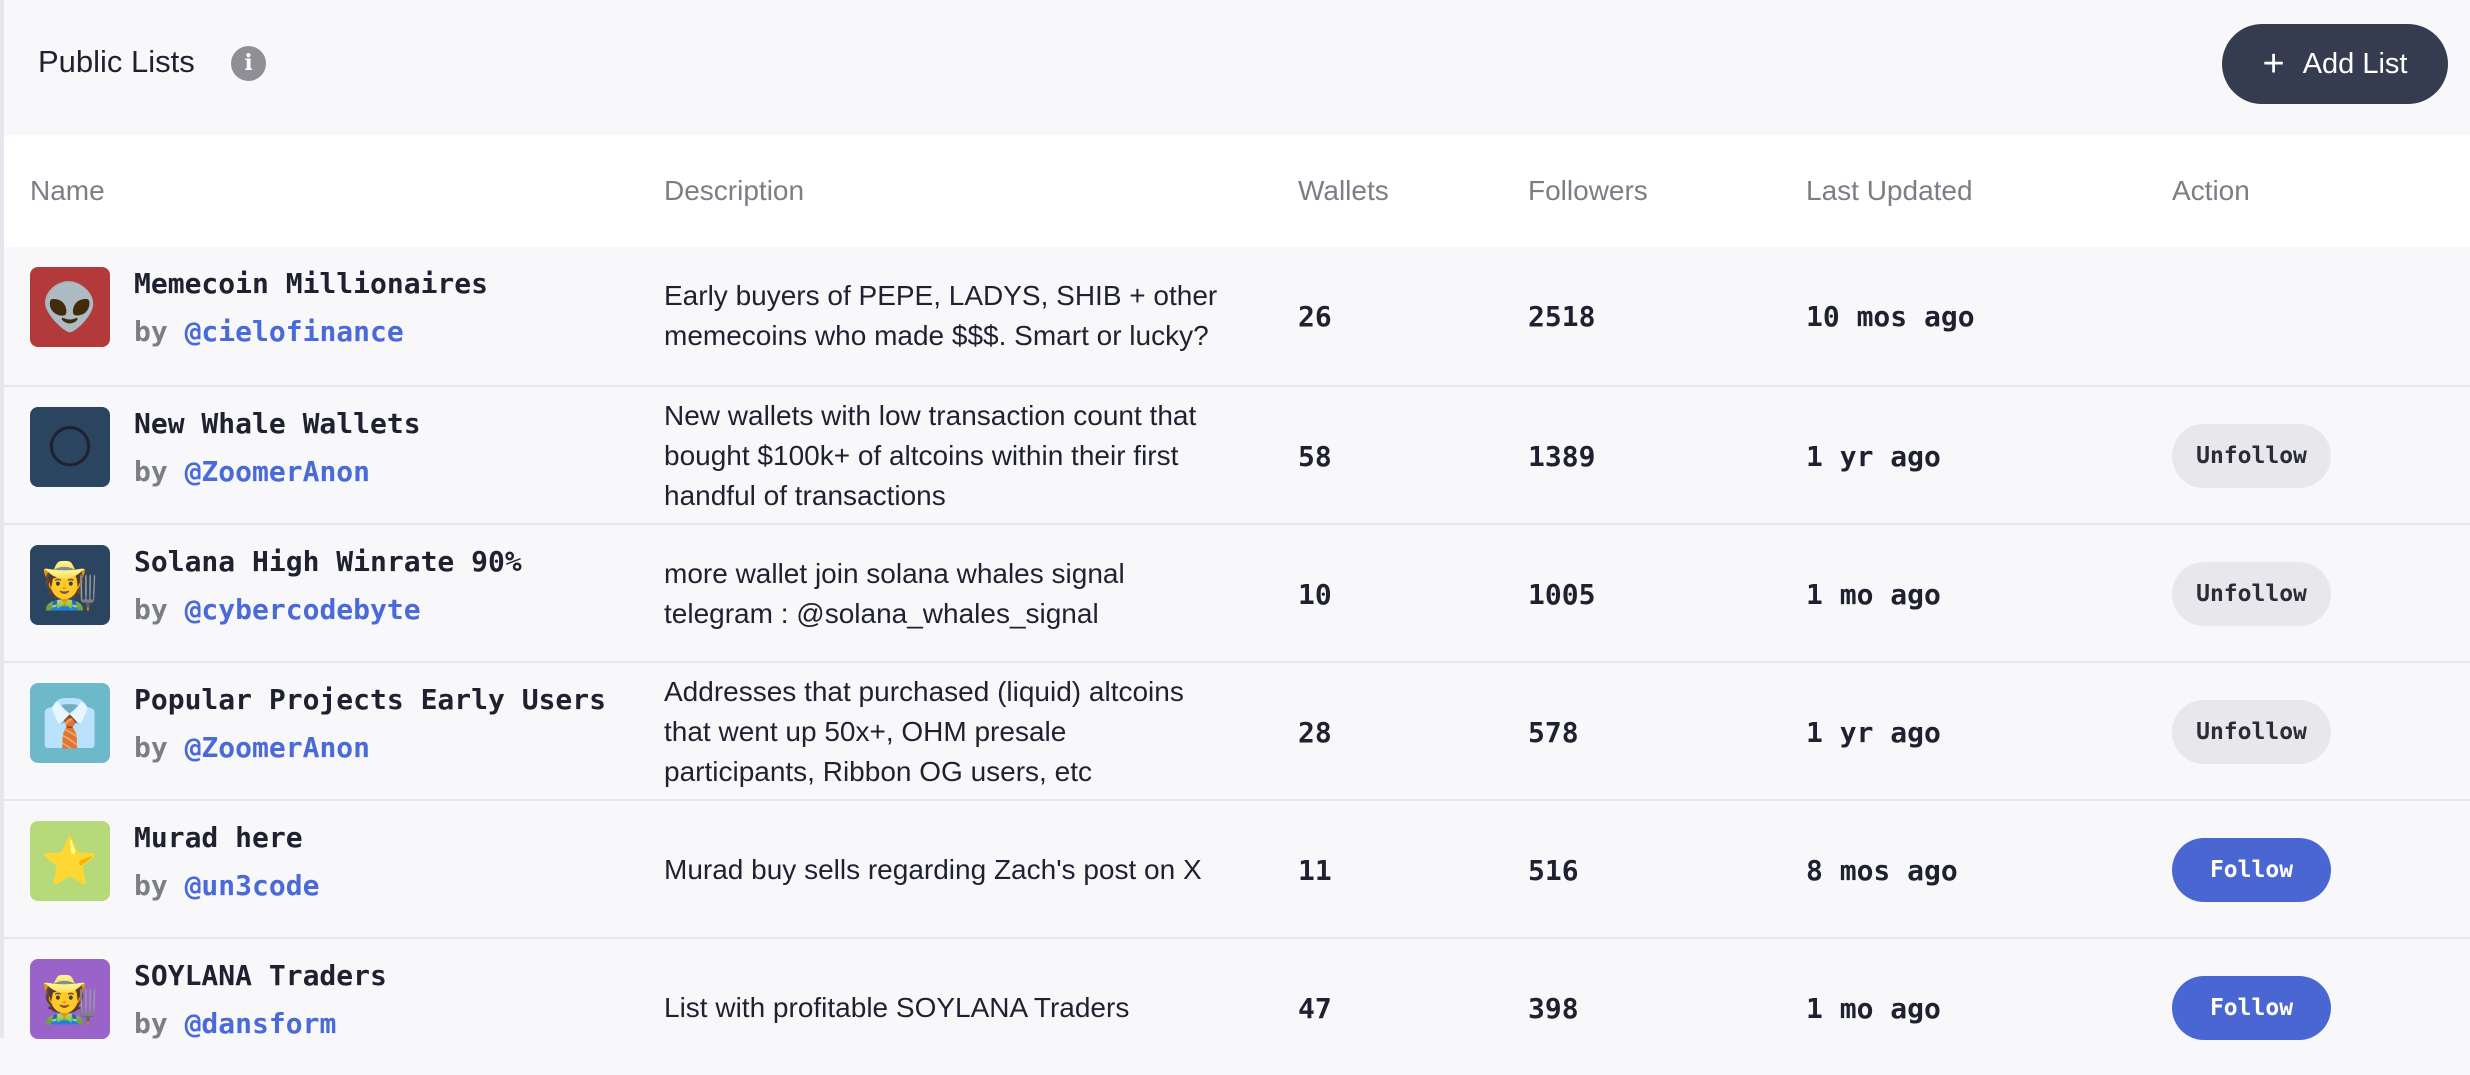  Describe the element at coordinates (2273, 64) in the screenshot. I see `plus-icon: +` at that location.